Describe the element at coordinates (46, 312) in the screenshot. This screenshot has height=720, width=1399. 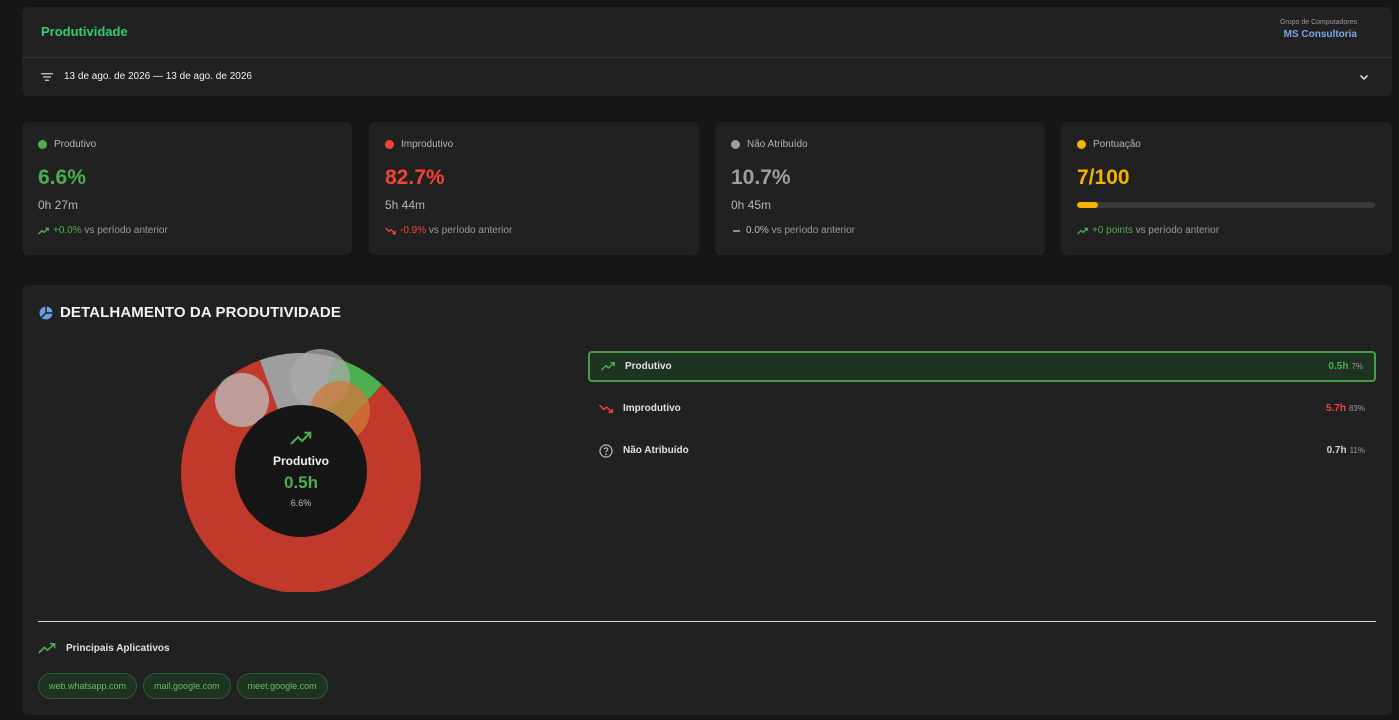
I see `pie-chart-icon` at that location.